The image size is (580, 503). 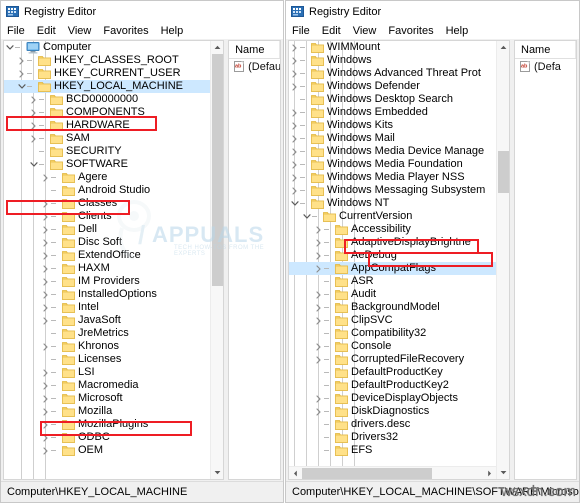 I want to click on tree-item-efs: EFS, so click(x=392, y=450).